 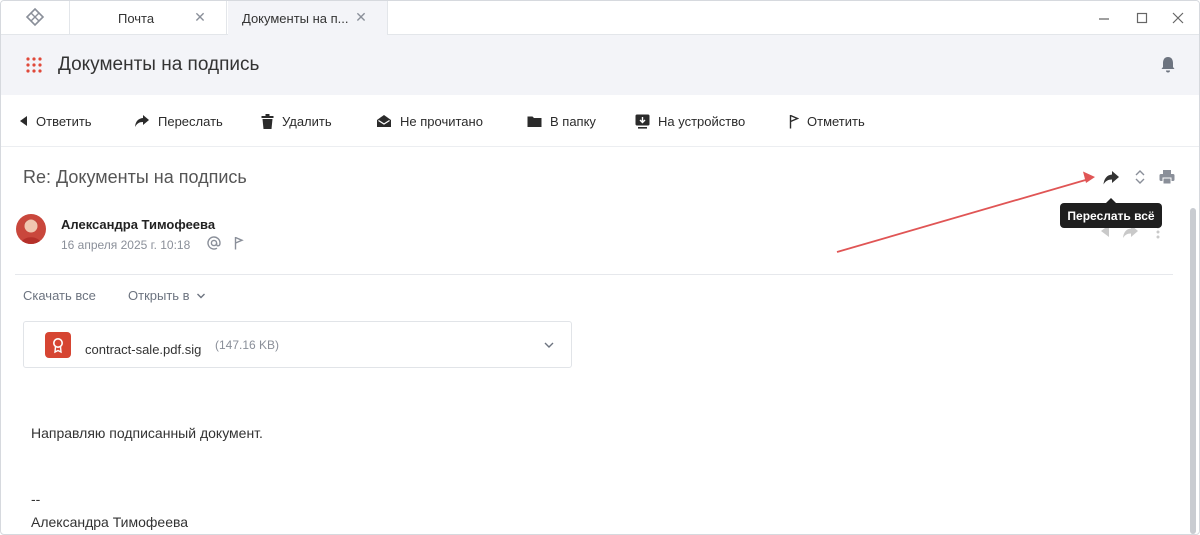 I want to click on attachment-card: contract-sale.pdf.sig (147.16 KB), so click(x=297, y=344).